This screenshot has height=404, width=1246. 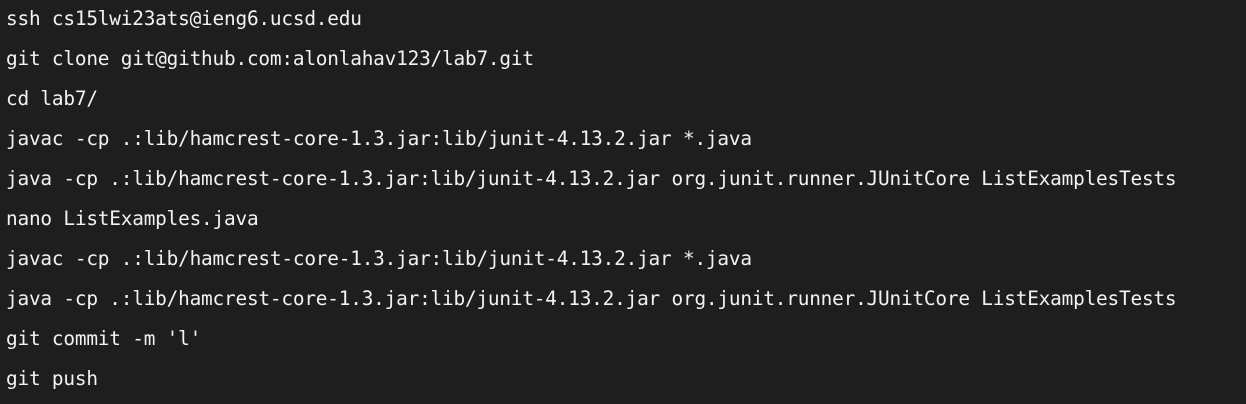 What do you see at coordinates (104, 338) in the screenshot?
I see `command-line: git commit -m 'l'` at bounding box center [104, 338].